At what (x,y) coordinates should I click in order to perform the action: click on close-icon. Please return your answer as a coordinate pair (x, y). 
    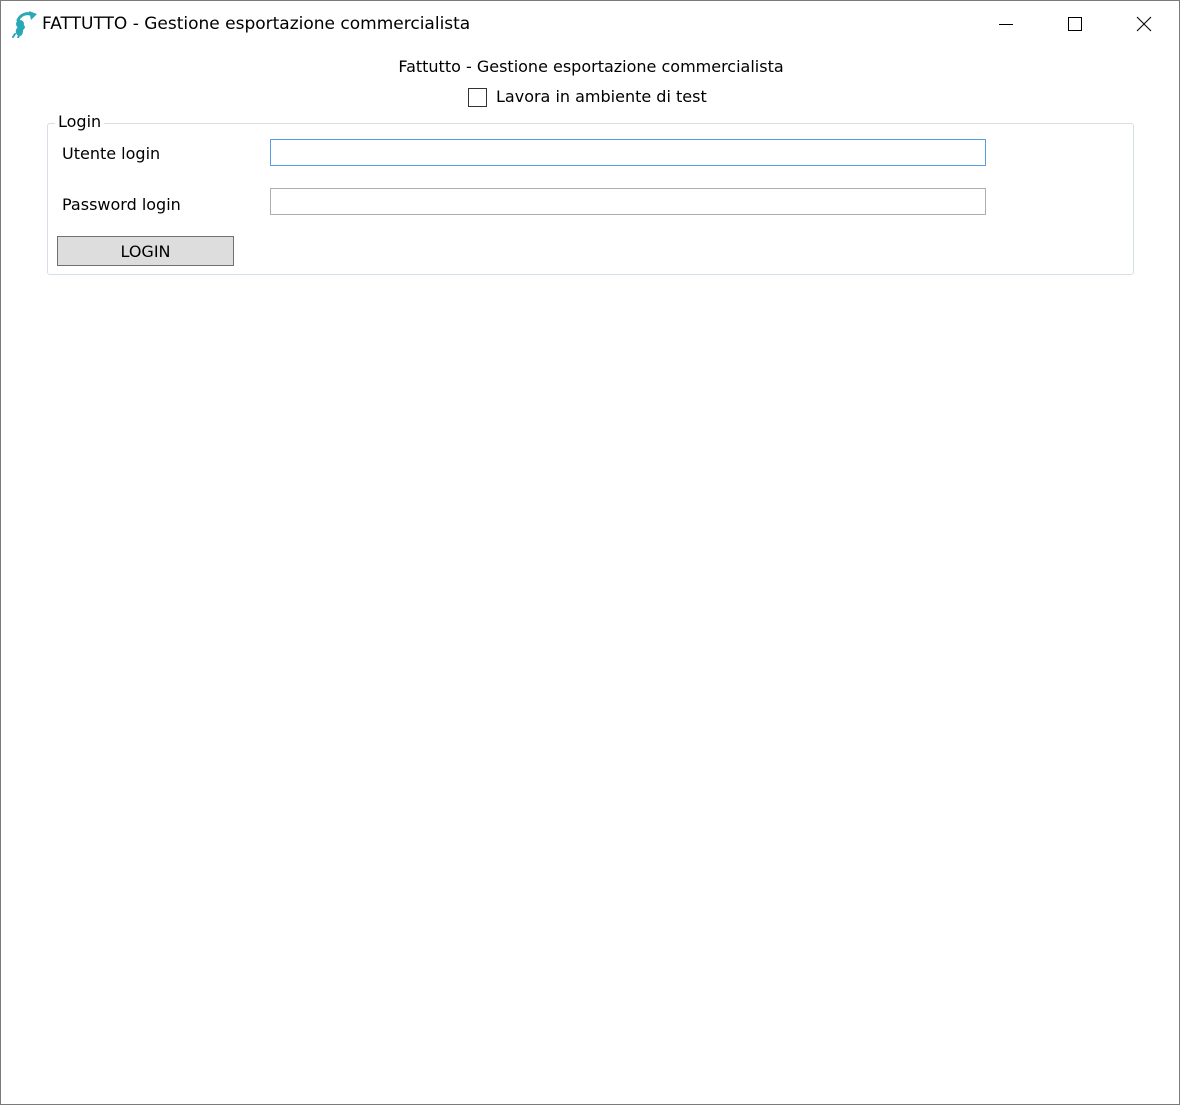
    Looking at the image, I should click on (1144, 23).